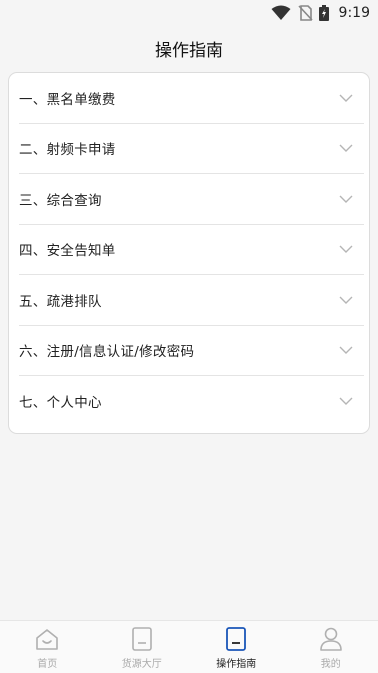 This screenshot has width=378, height=673. What do you see at coordinates (305, 13) in the screenshot?
I see `no-sim-icon` at bounding box center [305, 13].